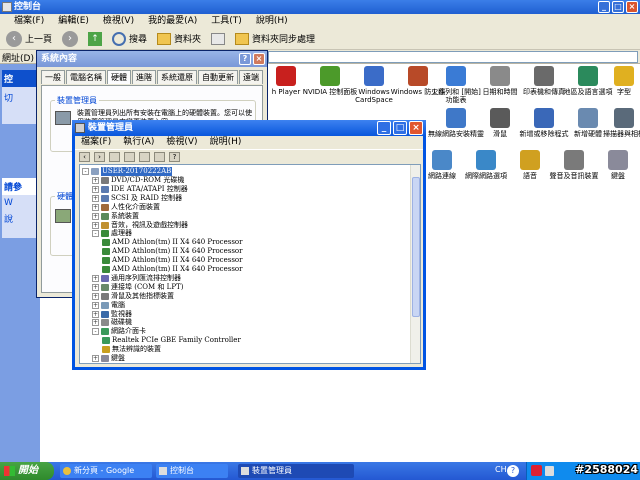 This screenshot has width=640, height=480. I want to click on scrollbar-thumb, so click(416, 247).